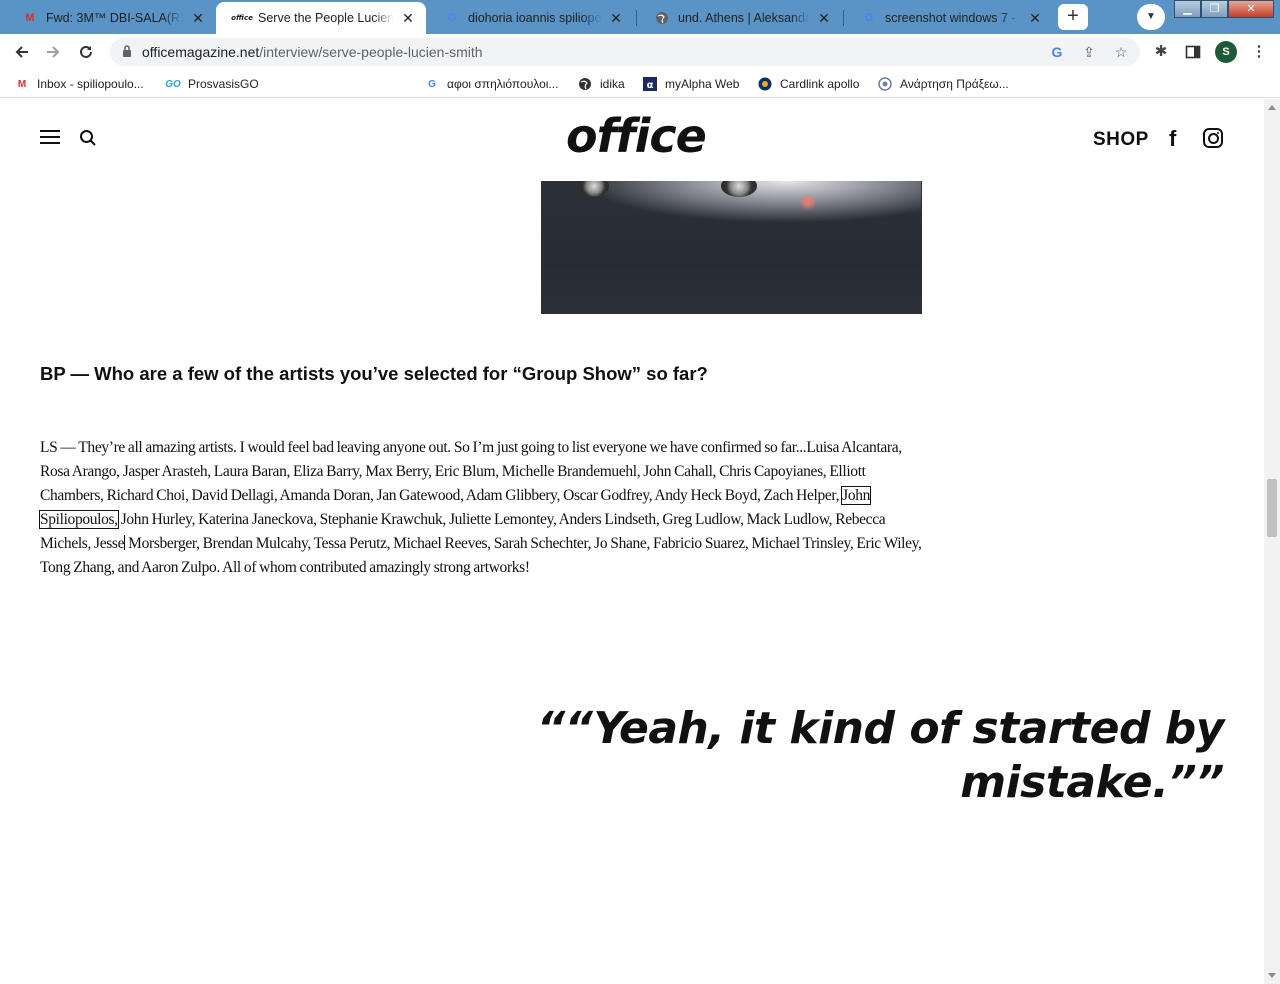 This screenshot has height=984, width=1280. What do you see at coordinates (50, 137) in the screenshot?
I see `hamburger-menu-icon` at bounding box center [50, 137].